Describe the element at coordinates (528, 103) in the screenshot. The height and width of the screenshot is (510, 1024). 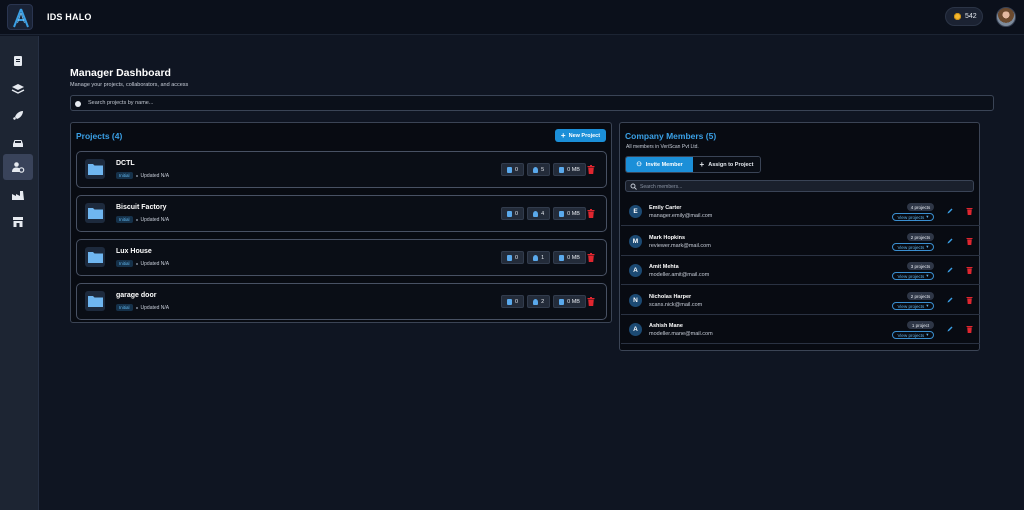
I see `project-search-input` at that location.